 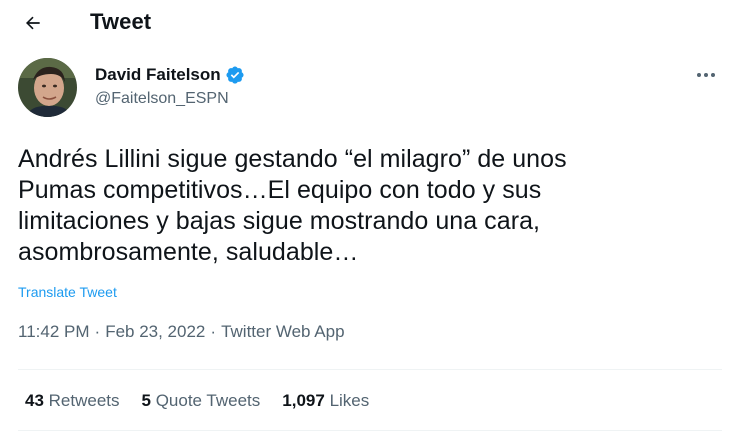 I want to click on quote-tweets-stat: 5 Quote Tweets, so click(x=201, y=401).